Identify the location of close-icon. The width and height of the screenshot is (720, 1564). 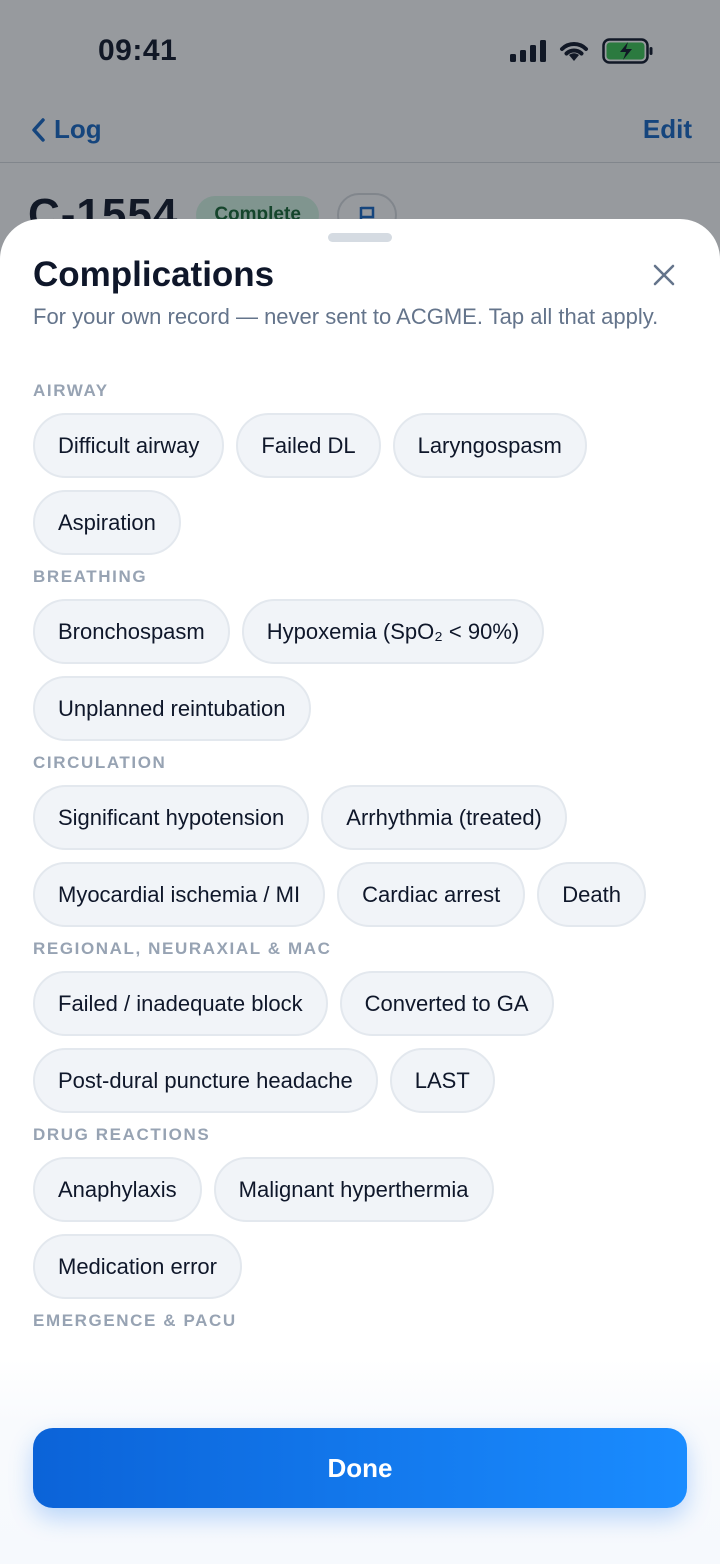
(664, 275).